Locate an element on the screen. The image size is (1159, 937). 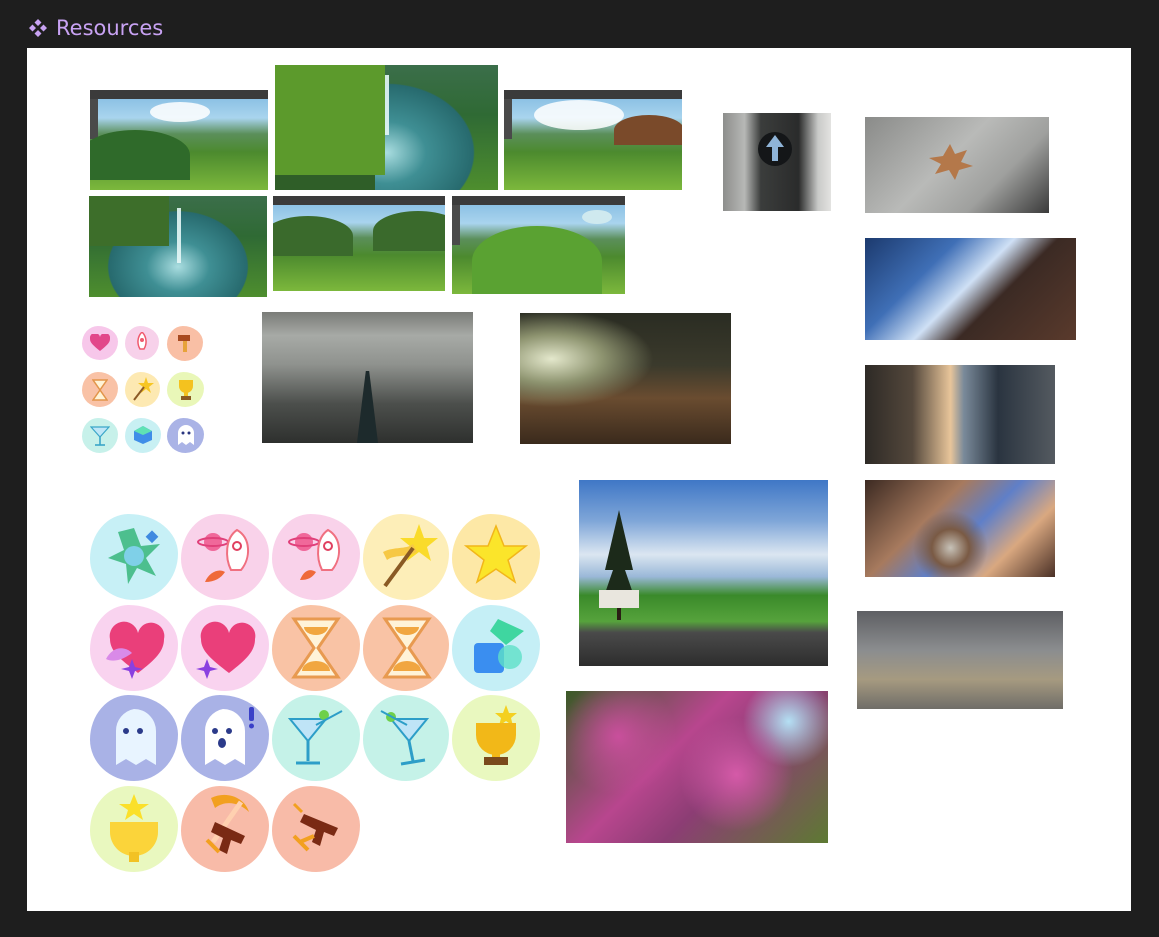
classroom-render is located at coordinates (625, 378).